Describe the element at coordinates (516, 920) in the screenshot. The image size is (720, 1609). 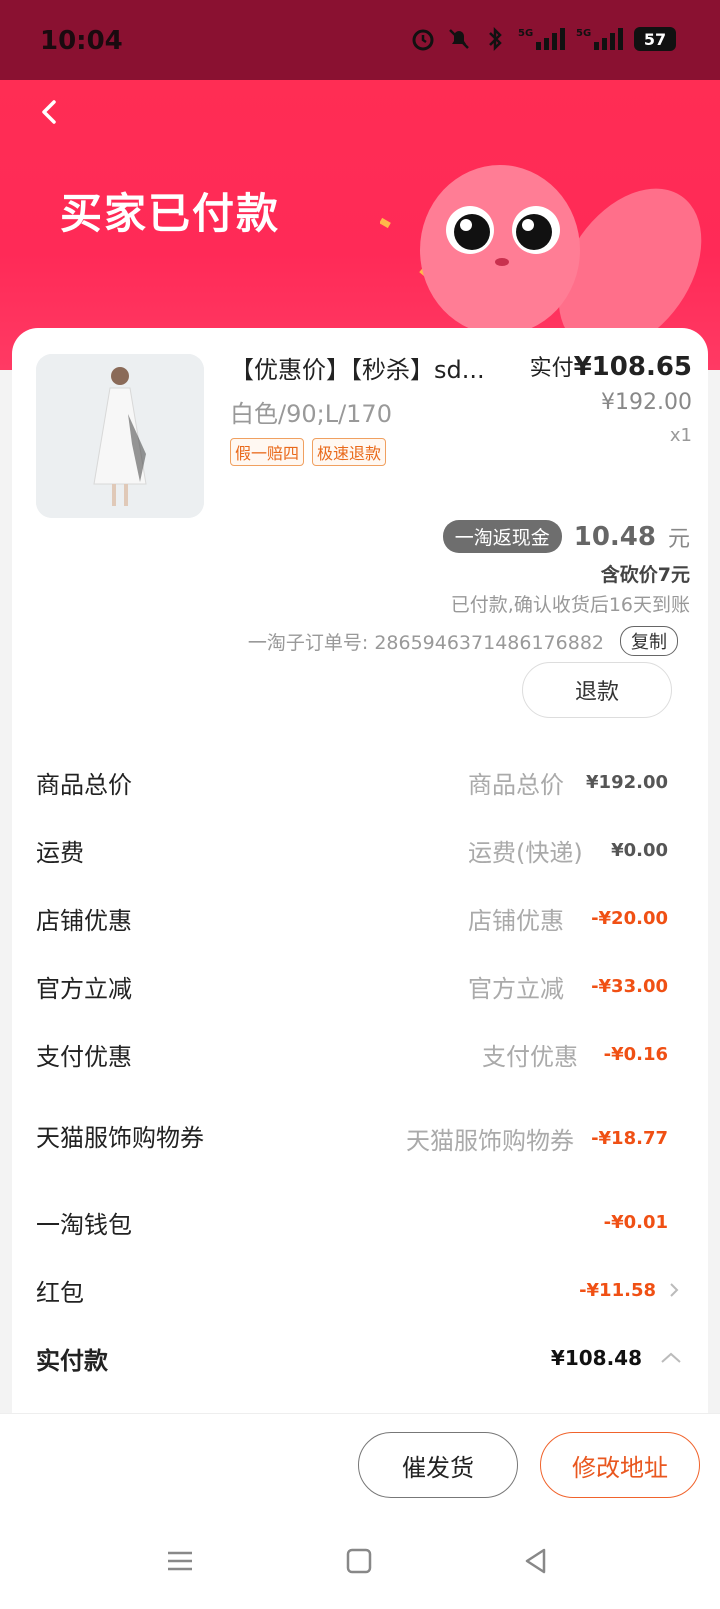
I see `row-detail: 店铺优惠` at that location.